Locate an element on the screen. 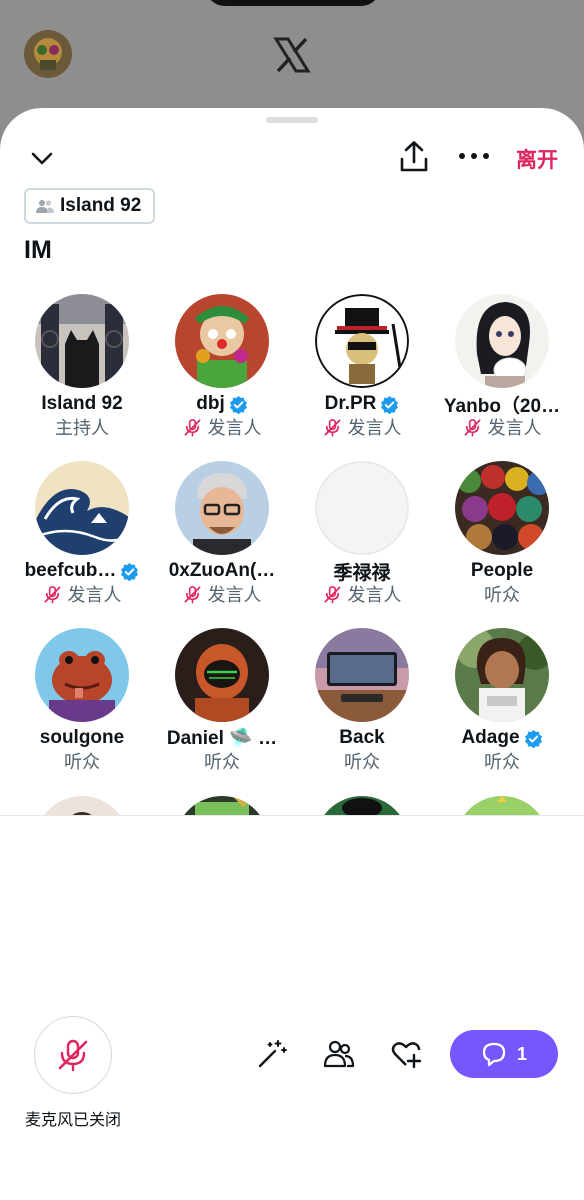  participant-name: Island 92 is located at coordinates (82, 403).